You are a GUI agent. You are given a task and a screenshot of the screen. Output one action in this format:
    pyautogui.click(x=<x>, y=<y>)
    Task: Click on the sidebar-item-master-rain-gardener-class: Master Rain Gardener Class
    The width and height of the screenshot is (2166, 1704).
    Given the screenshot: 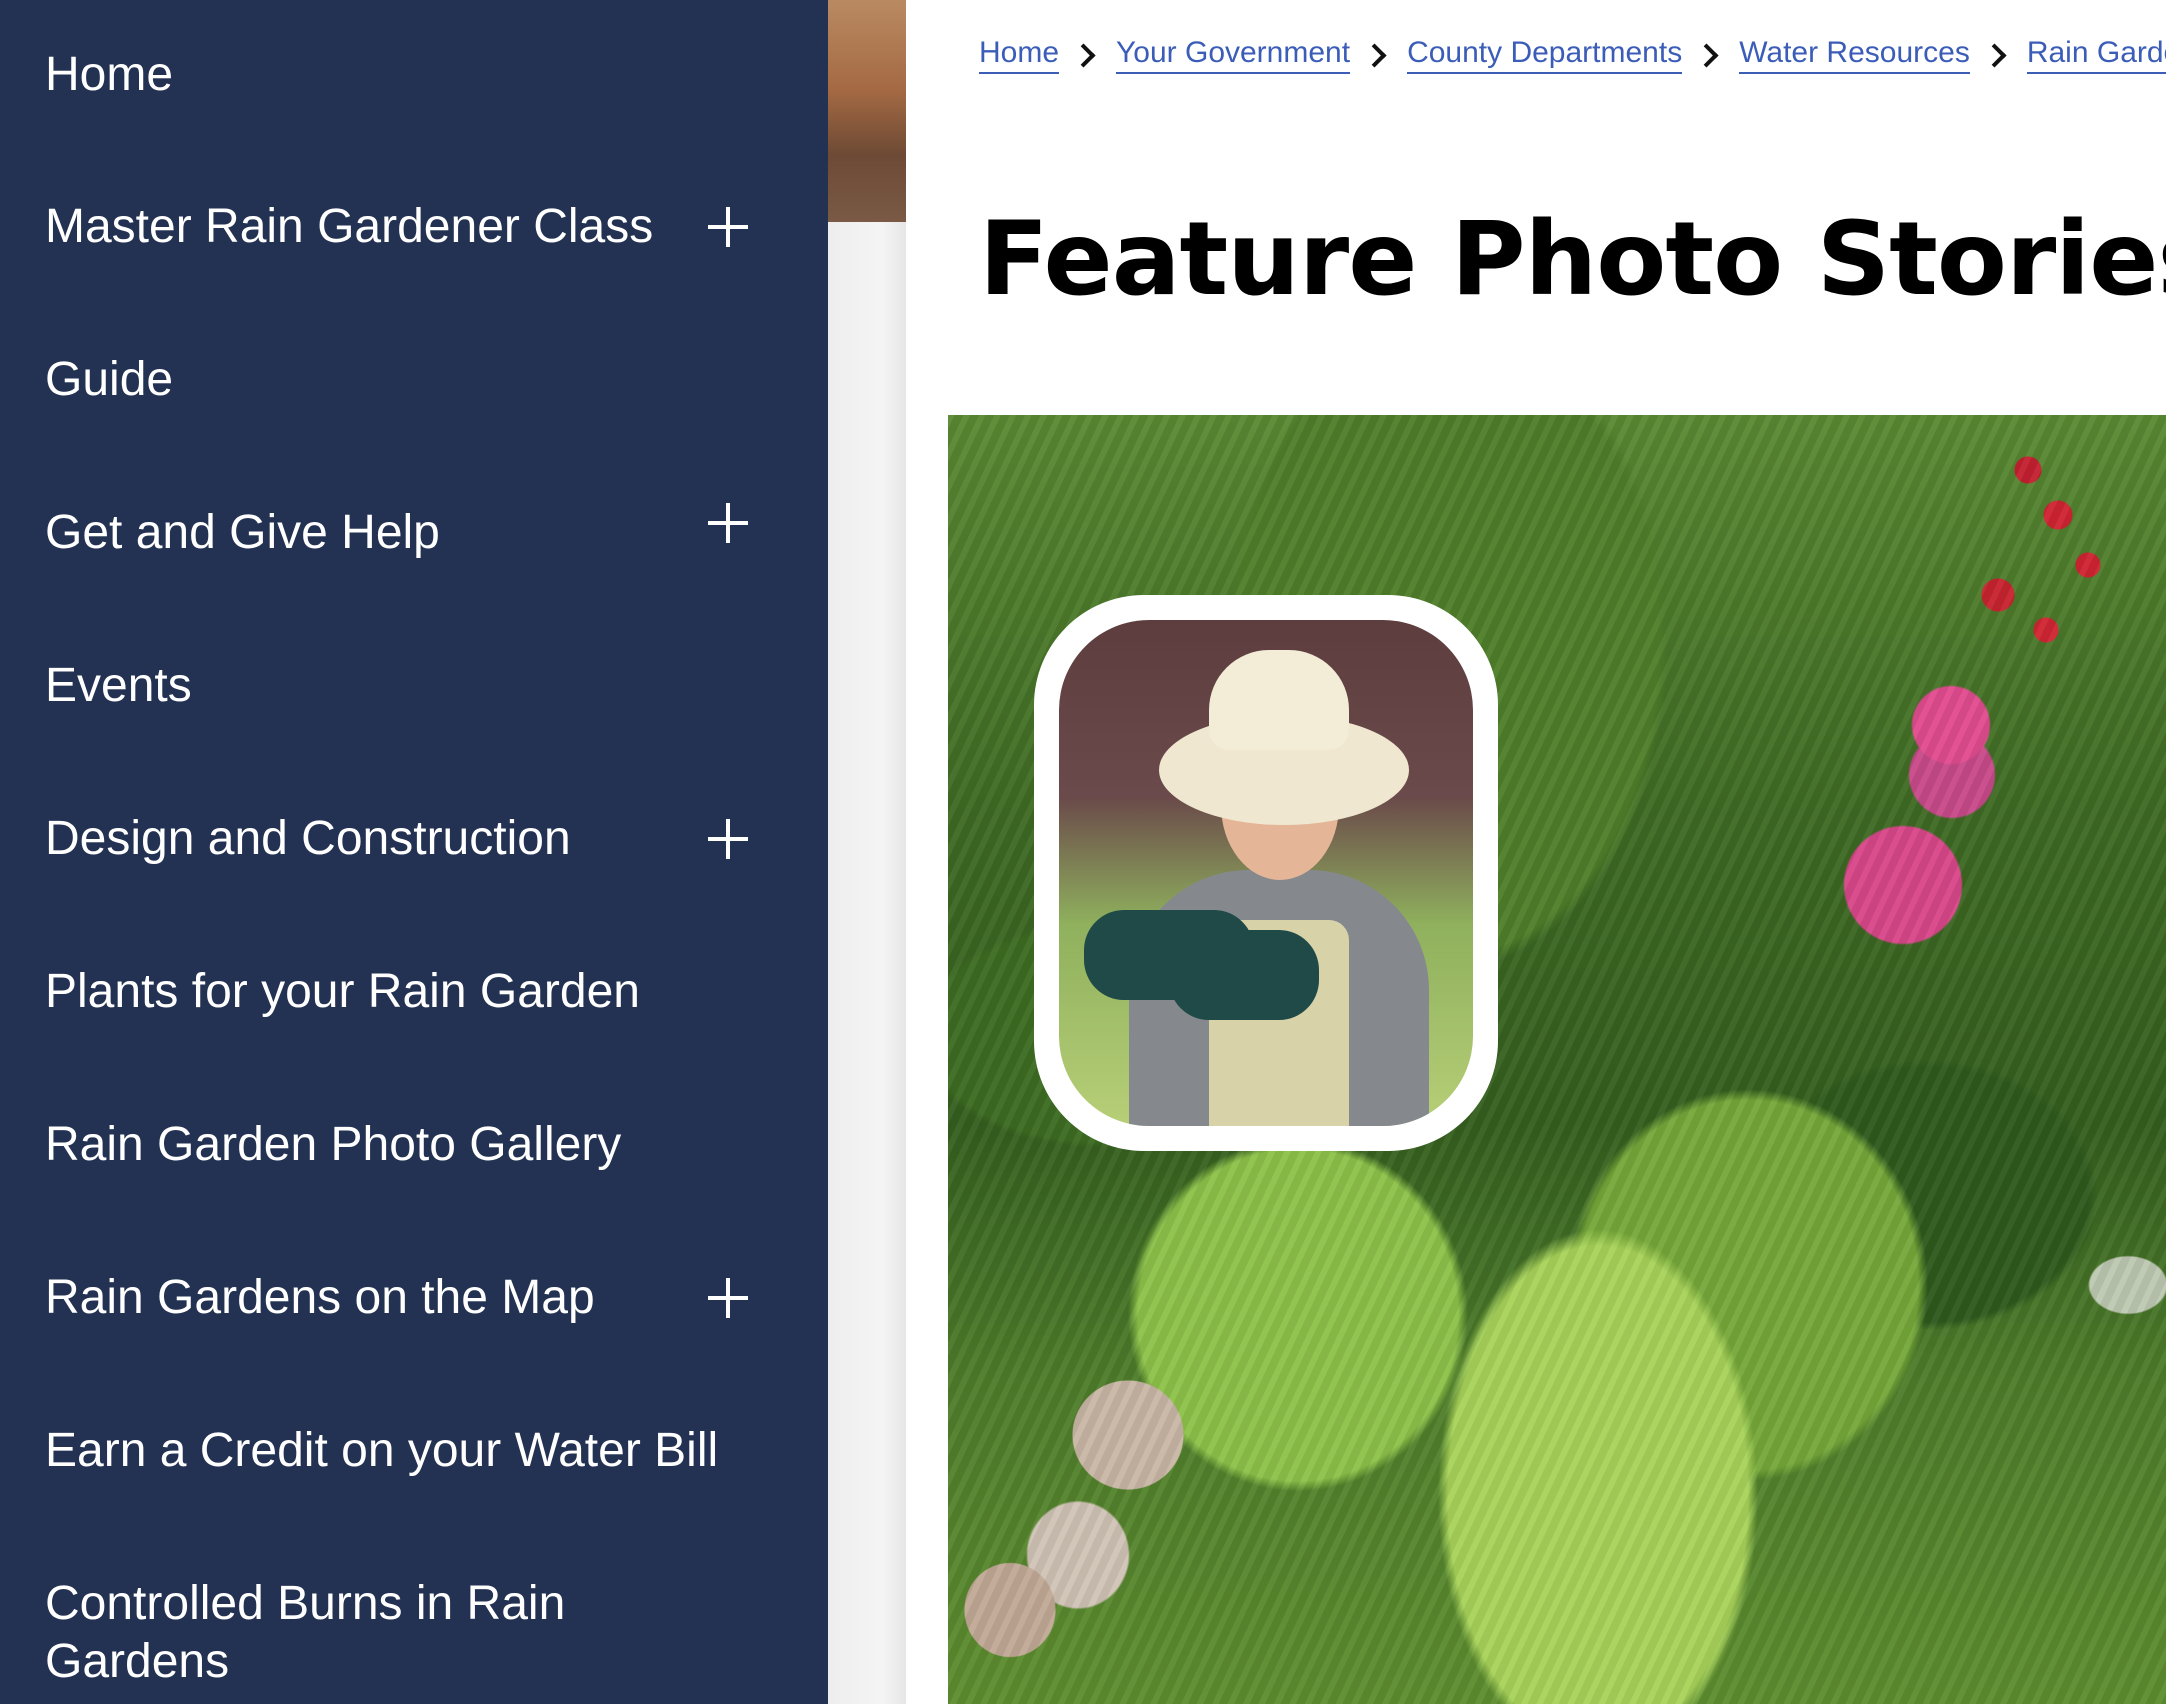 What is the action you would take?
    pyautogui.click(x=401, y=227)
    